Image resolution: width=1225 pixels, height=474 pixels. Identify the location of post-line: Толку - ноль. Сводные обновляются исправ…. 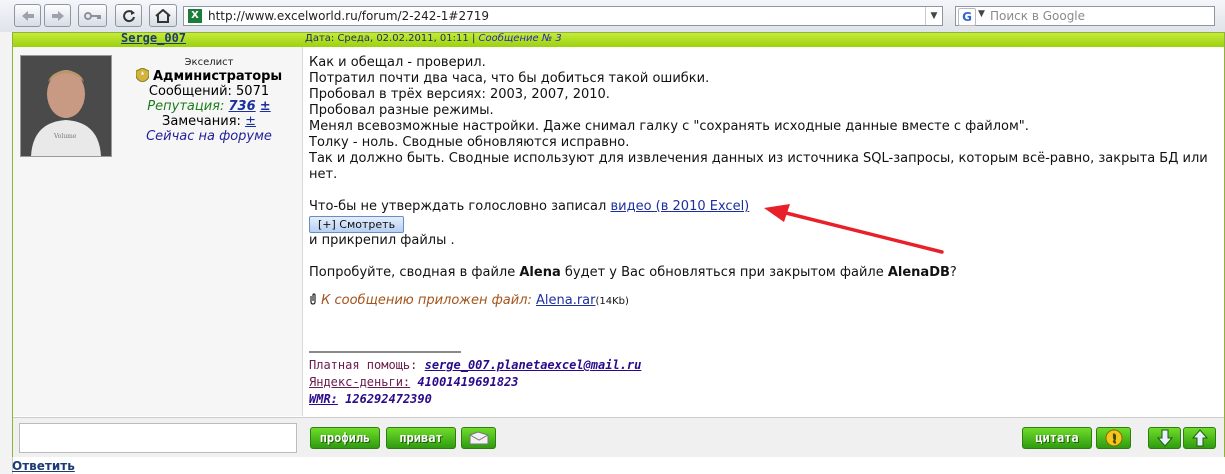
(469, 142).